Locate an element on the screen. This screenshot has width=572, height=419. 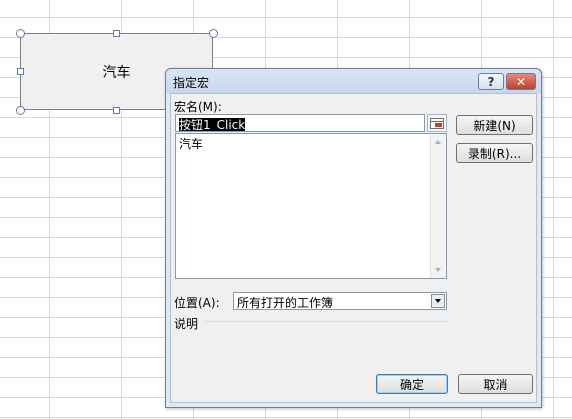
range-select-icon is located at coordinates (437, 123).